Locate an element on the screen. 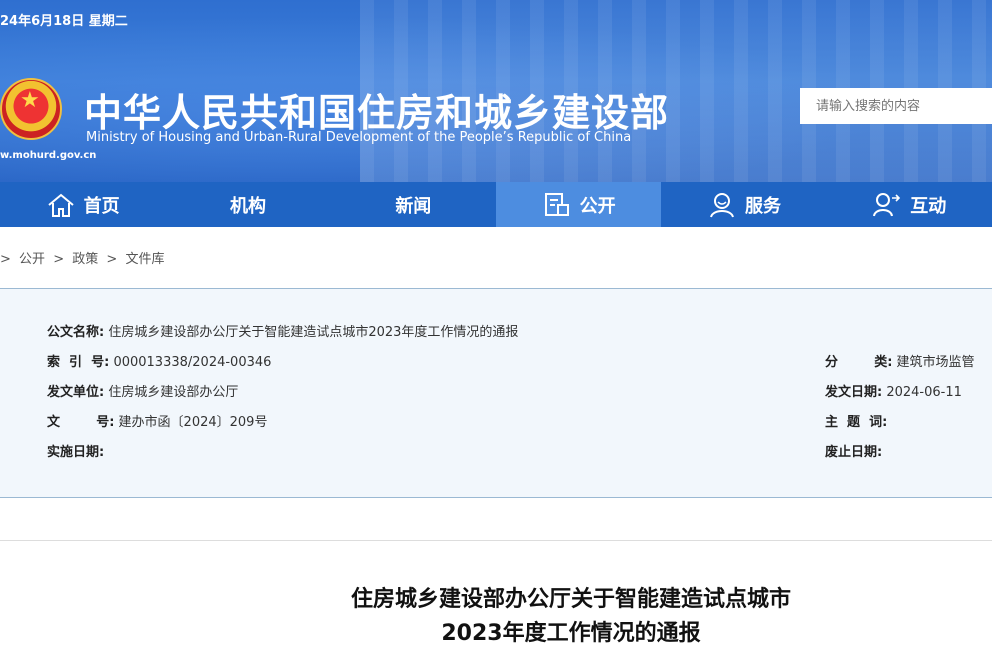  info-label-date: 发文日期: is located at coordinates (854, 392).